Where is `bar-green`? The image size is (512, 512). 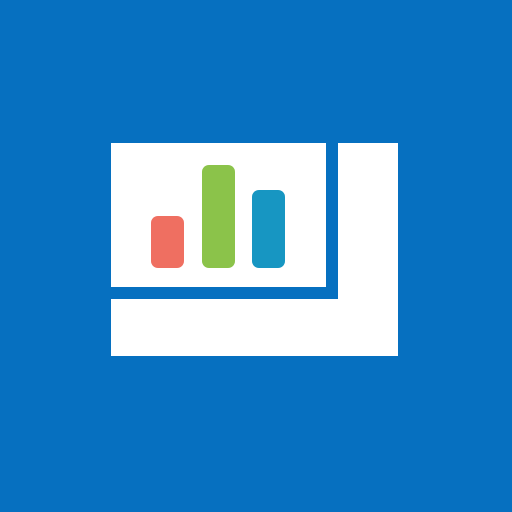 bar-green is located at coordinates (218, 216).